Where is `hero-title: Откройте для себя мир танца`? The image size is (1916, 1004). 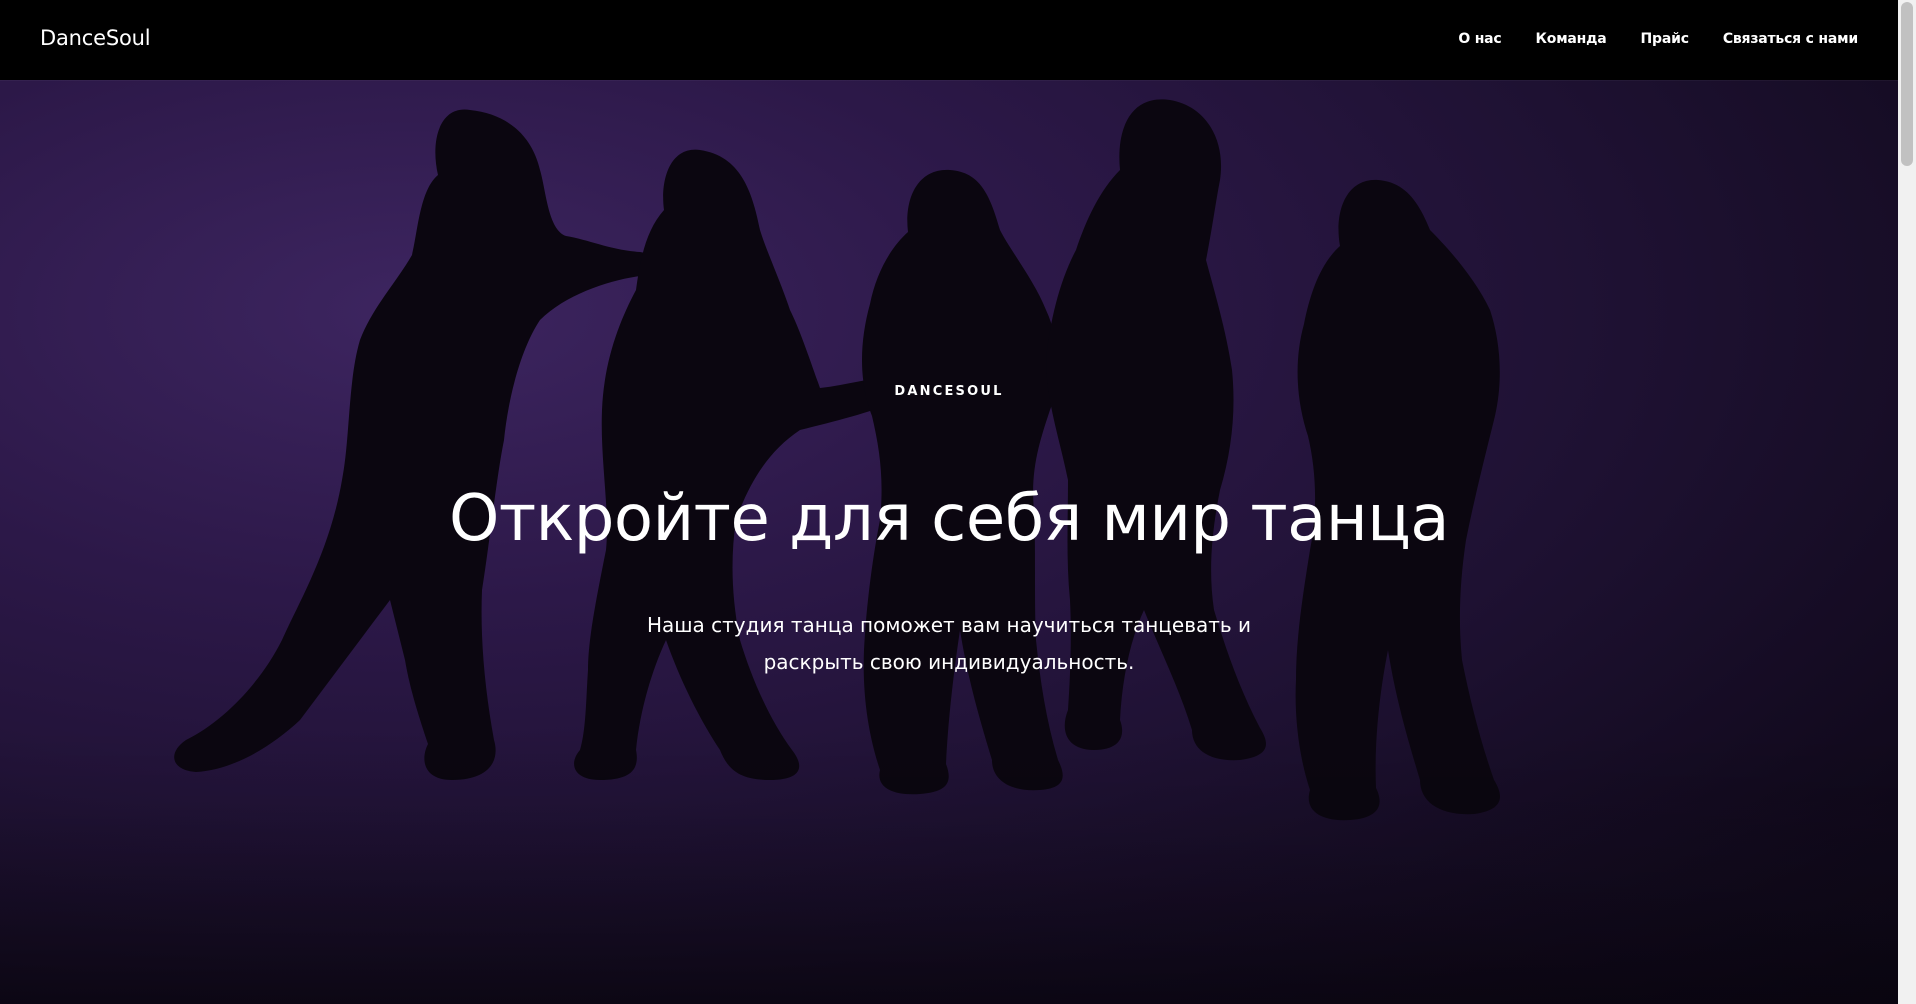
hero-title: Откройте для себя мир танца is located at coordinates (949, 519).